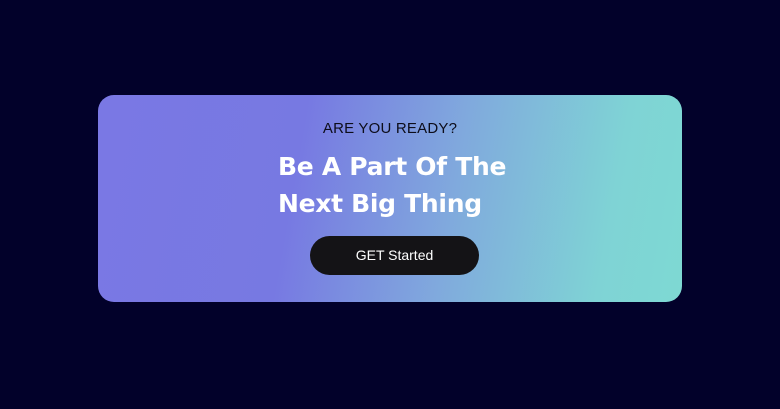 The width and height of the screenshot is (780, 409). Describe the element at coordinates (380, 203) in the screenshot. I see `headline-line-2: Next Big Thing` at that location.